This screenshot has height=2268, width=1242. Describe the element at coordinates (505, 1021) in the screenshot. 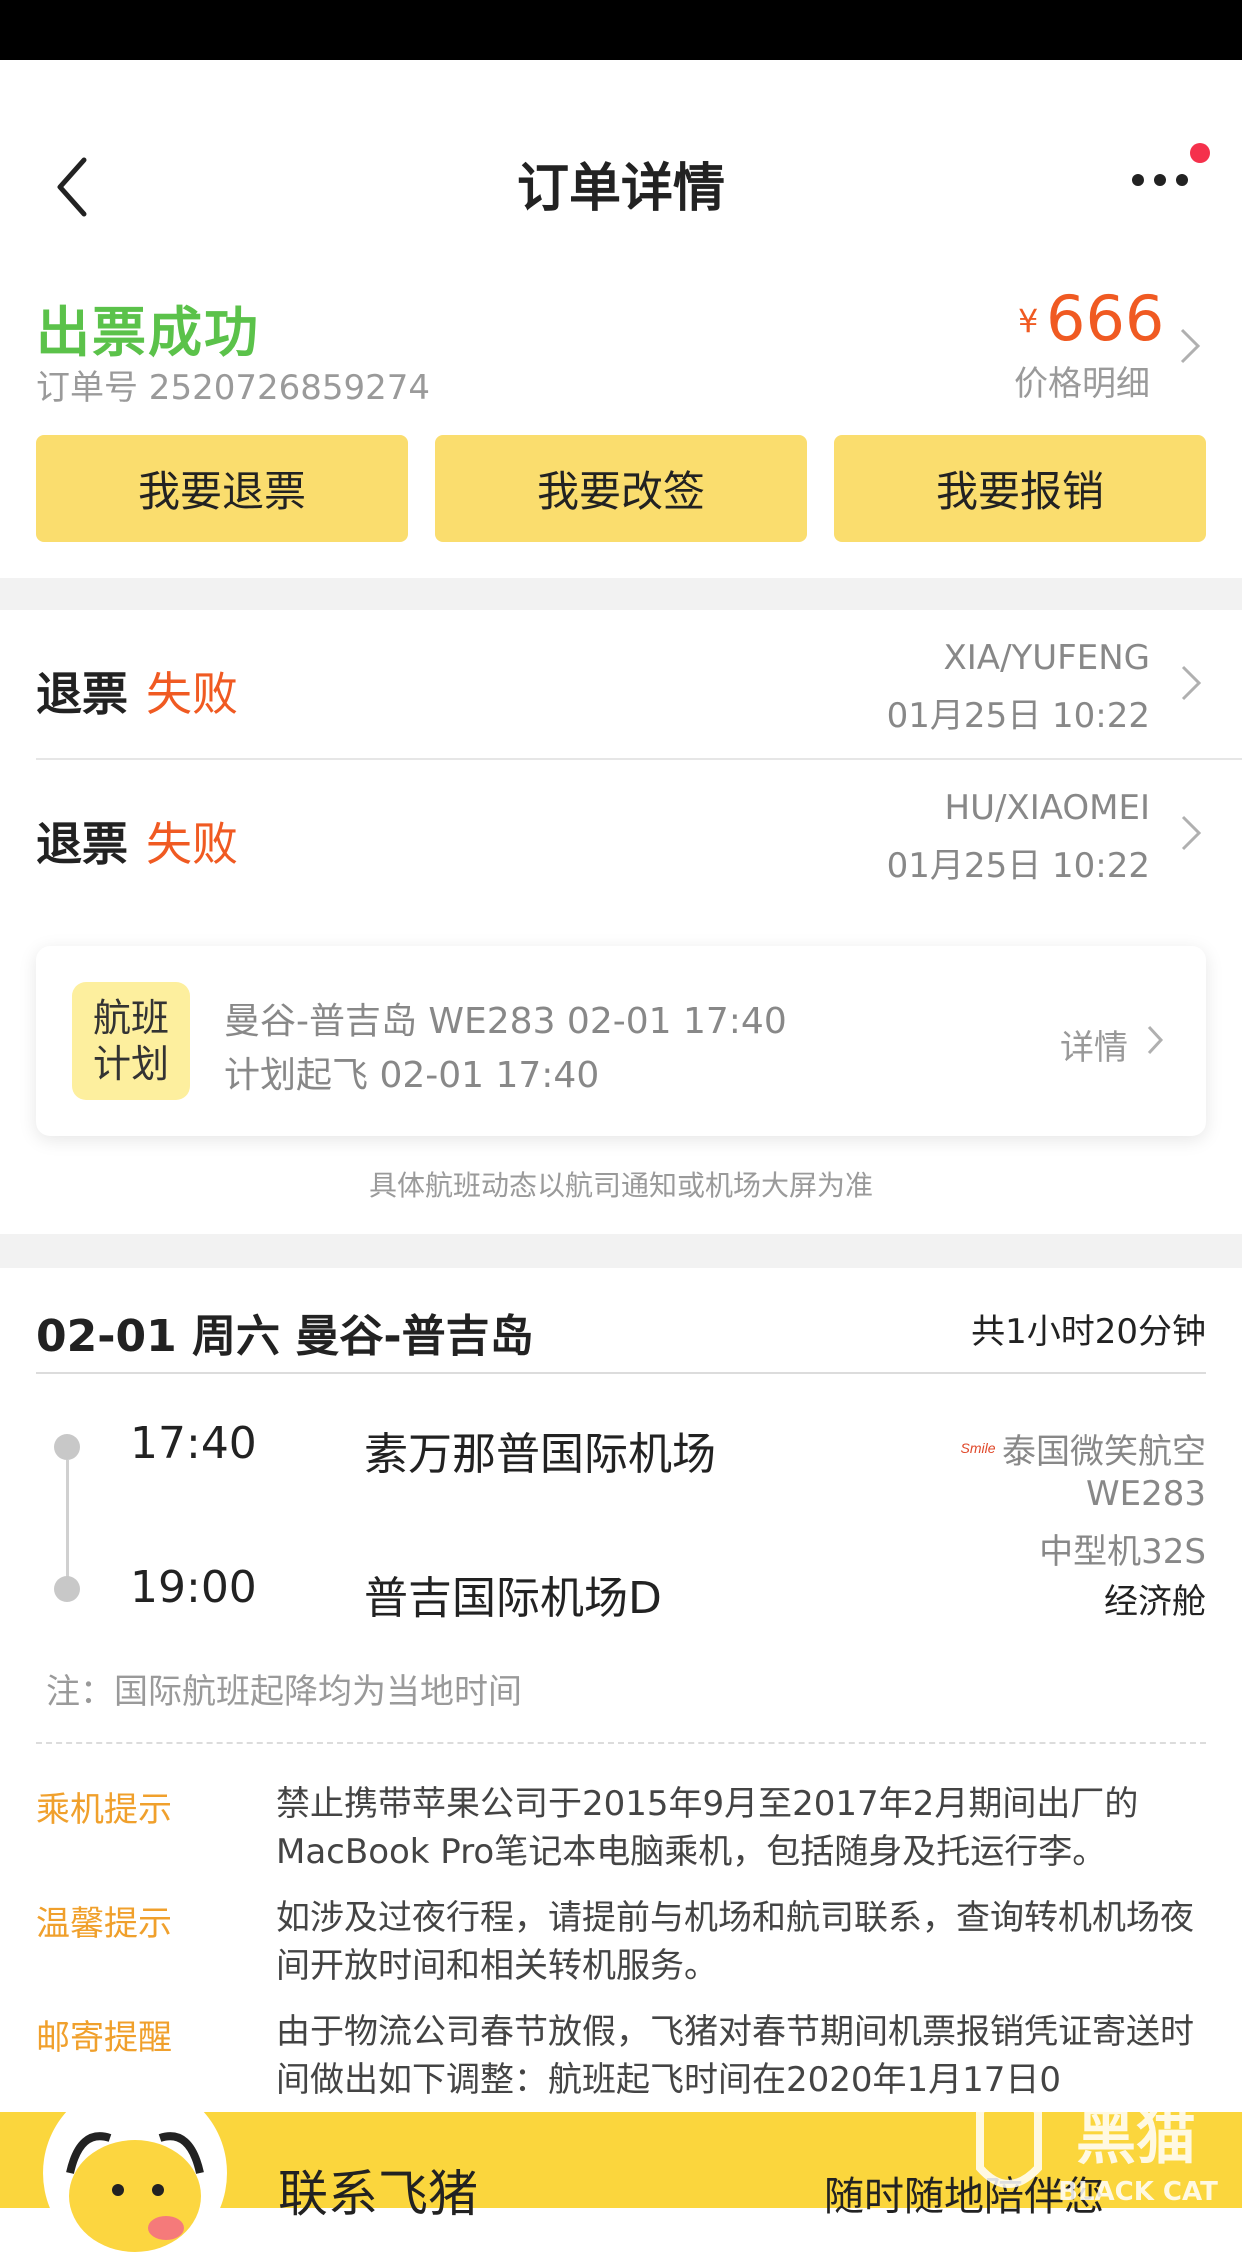

I see `flight-plan-route: 曼谷-普吉岛 WE283 02-01 17:40` at that location.